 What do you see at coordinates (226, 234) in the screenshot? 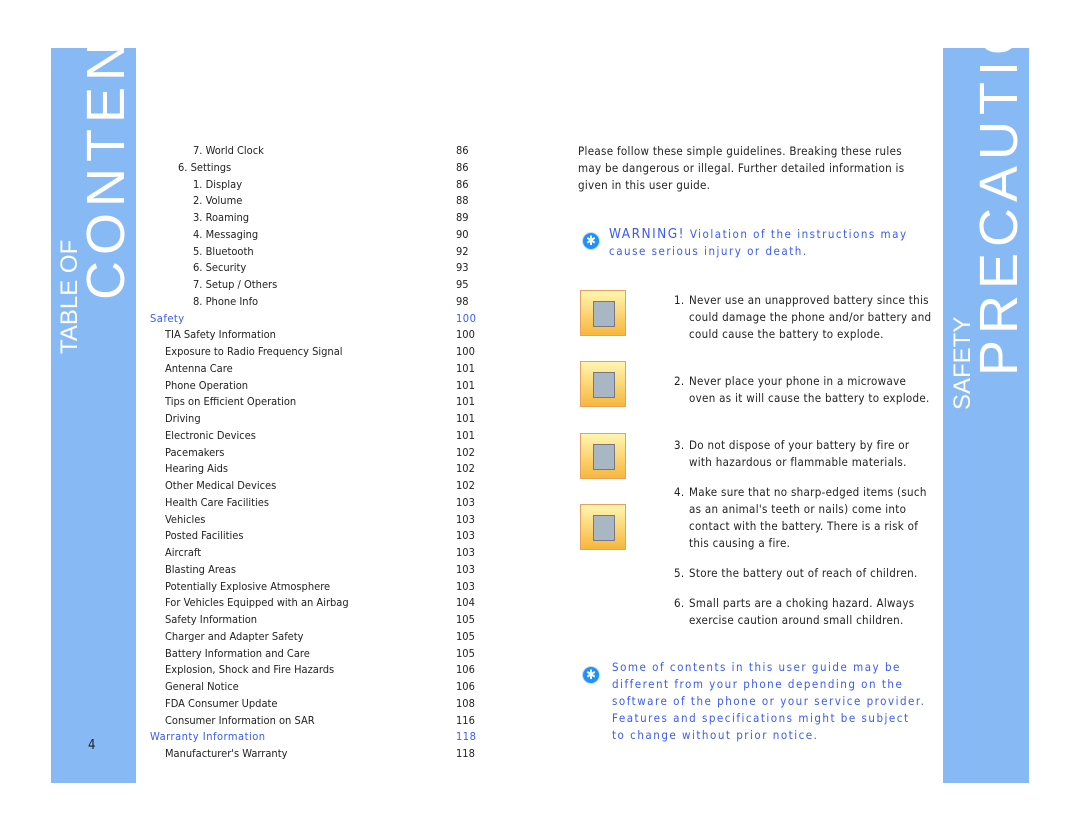
I see `toc-title: 4. Messaging` at bounding box center [226, 234].